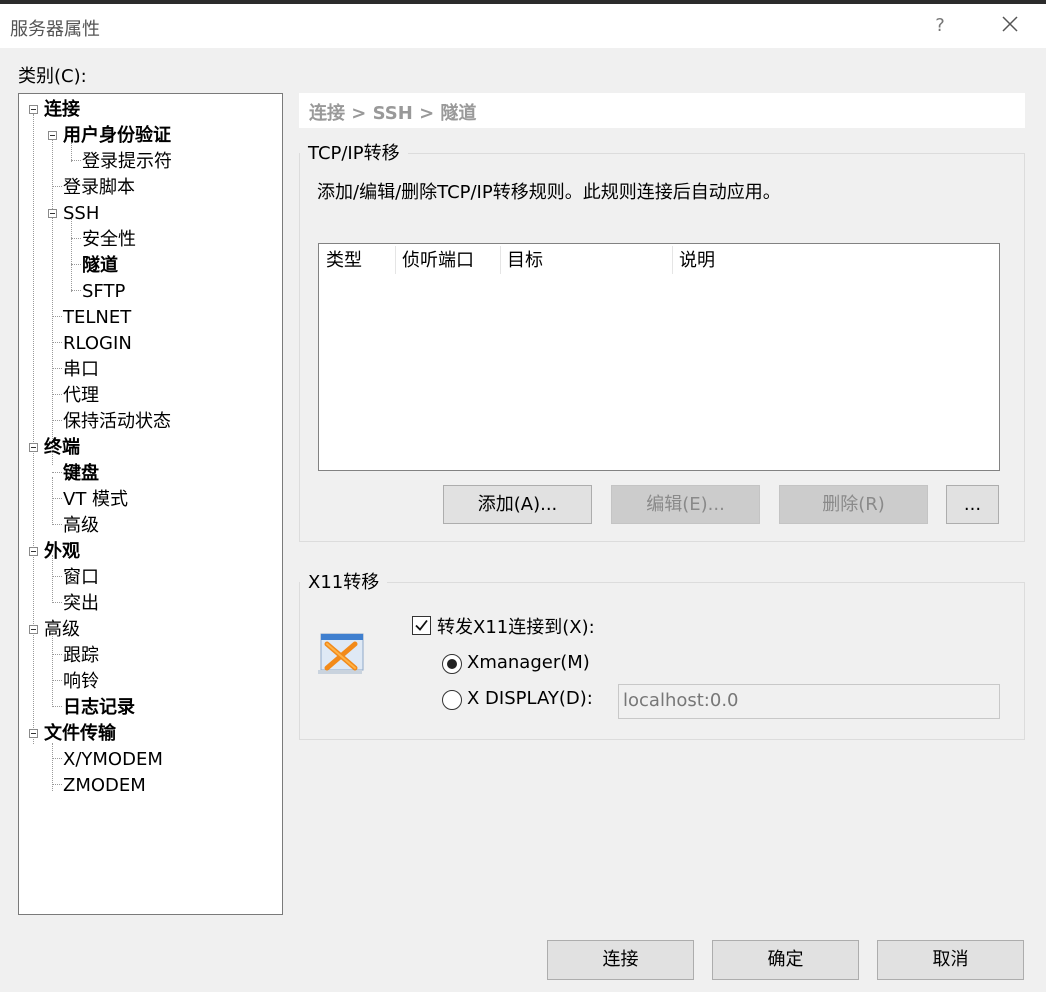  I want to click on tree-item-logging: 日志记录, so click(99, 708).